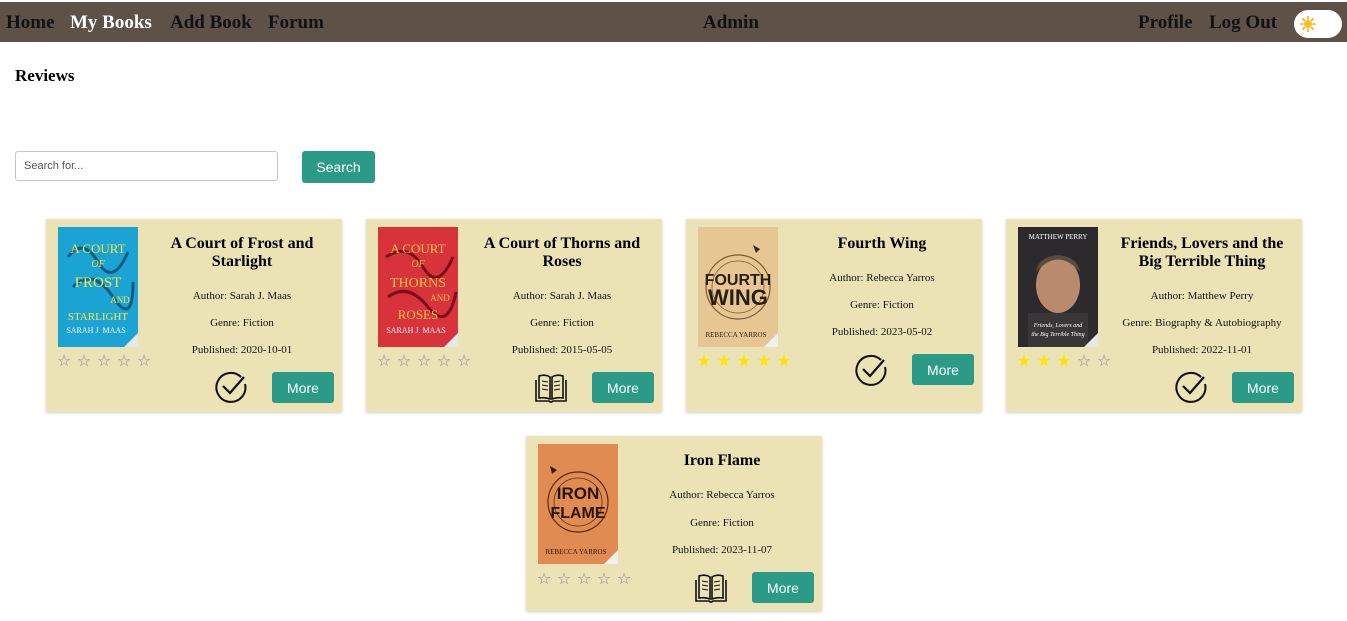 This screenshot has height=621, width=1347. I want to click on book-title: A Court of Frost and Starlight, so click(242, 253).